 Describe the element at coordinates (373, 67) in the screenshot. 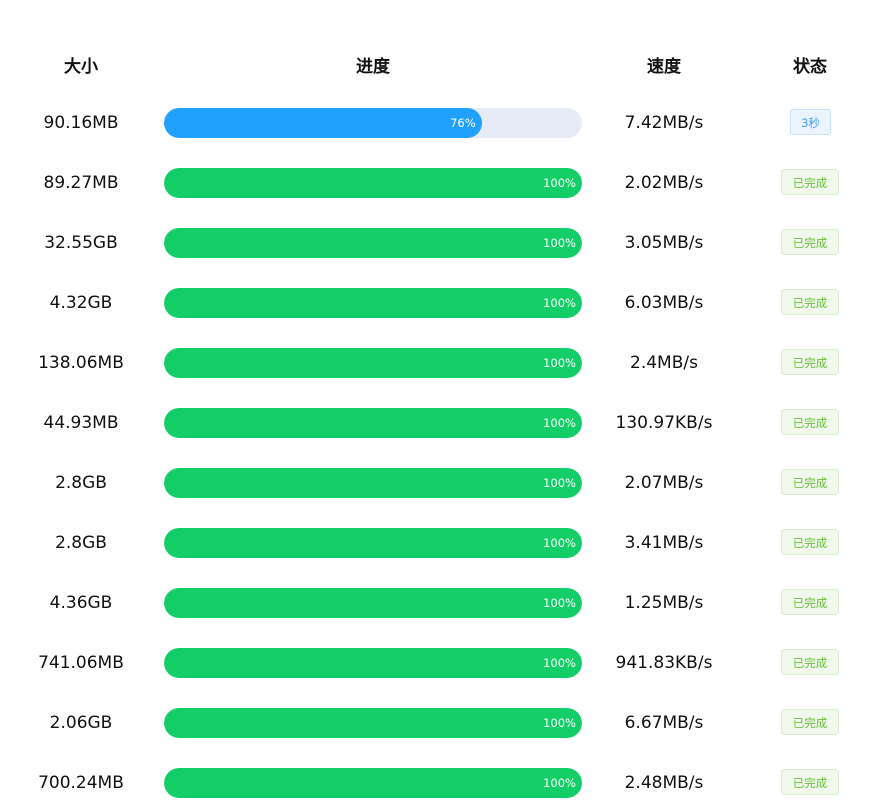

I see `header-progress: 进度` at that location.